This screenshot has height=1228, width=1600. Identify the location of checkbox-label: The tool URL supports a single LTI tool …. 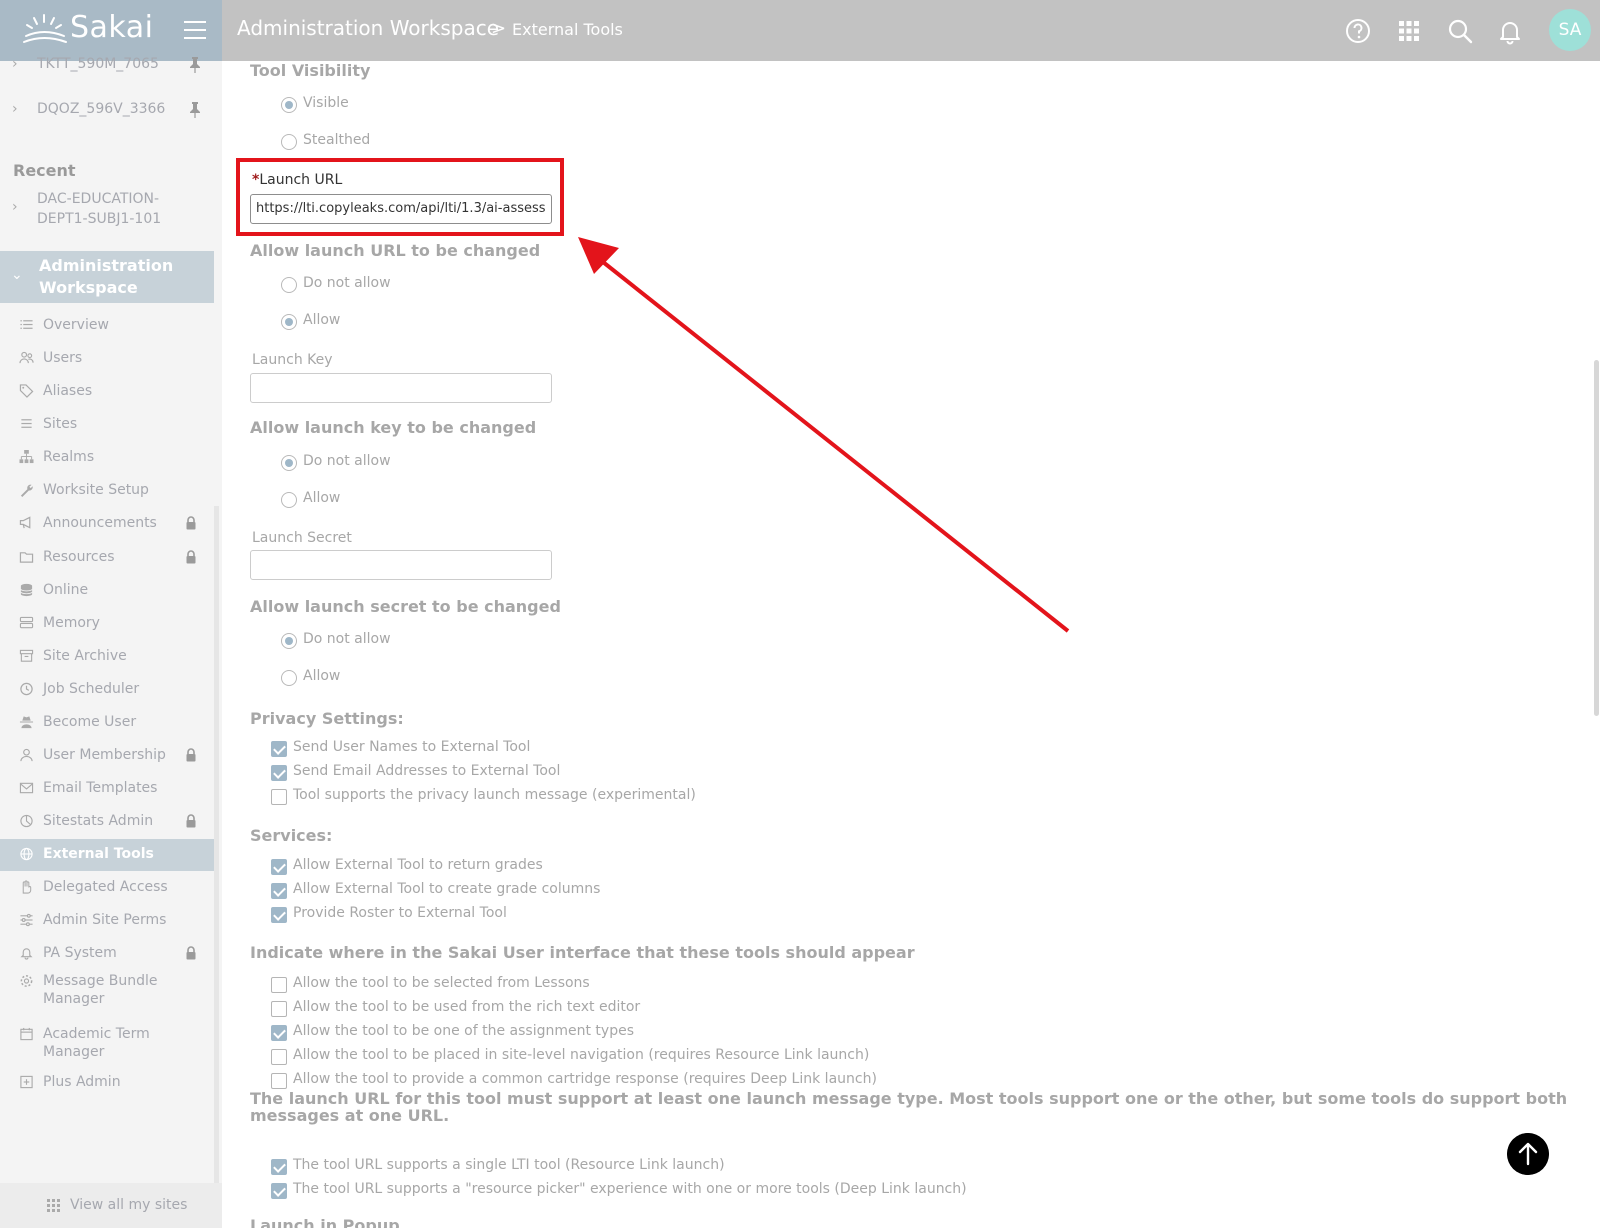
(509, 1165).